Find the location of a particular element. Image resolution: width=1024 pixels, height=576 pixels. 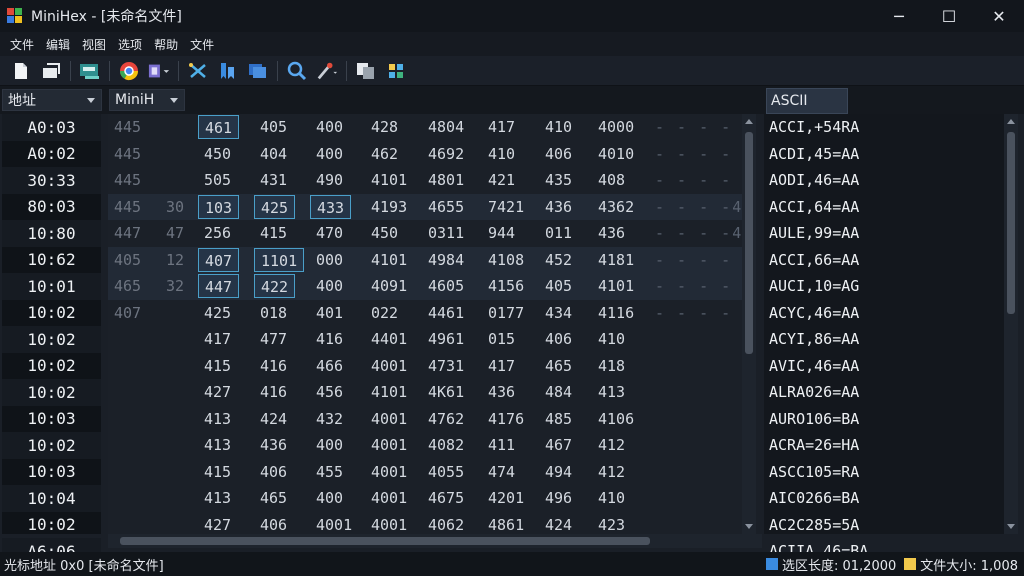

hex-byte-cell: 4156 is located at coordinates (506, 286).